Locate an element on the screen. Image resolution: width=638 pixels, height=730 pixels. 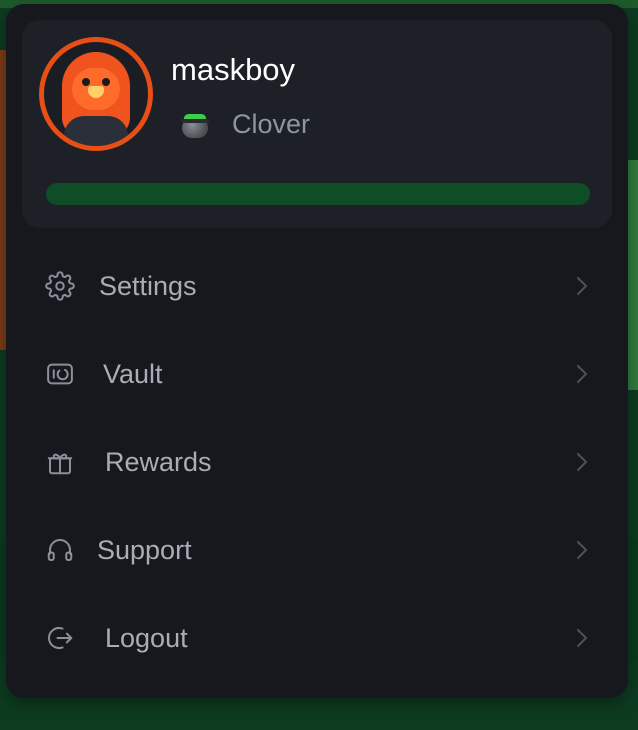
menu-item-label: Rewards is located at coordinates (158, 462).